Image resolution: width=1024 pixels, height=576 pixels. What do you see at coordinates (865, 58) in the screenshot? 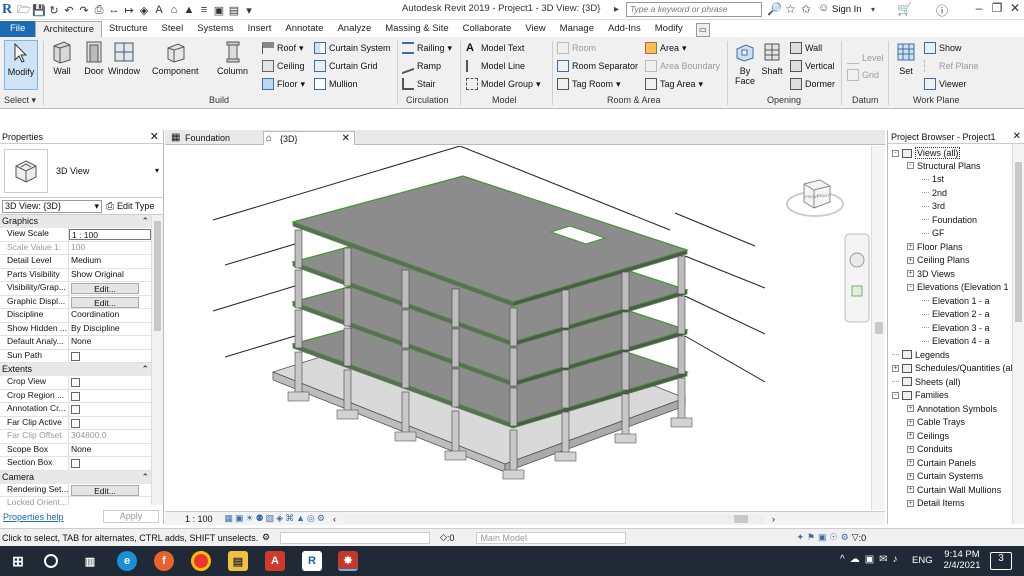
I see `level-button: Level` at bounding box center [865, 58].